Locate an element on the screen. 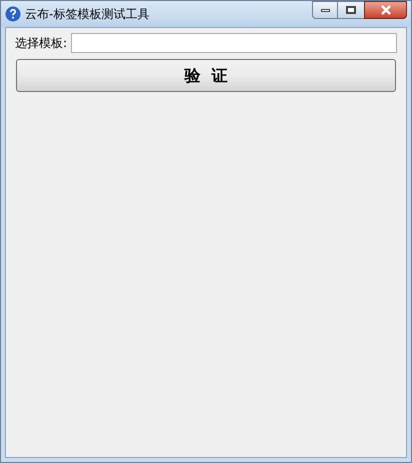  help-icon is located at coordinates (13, 14).